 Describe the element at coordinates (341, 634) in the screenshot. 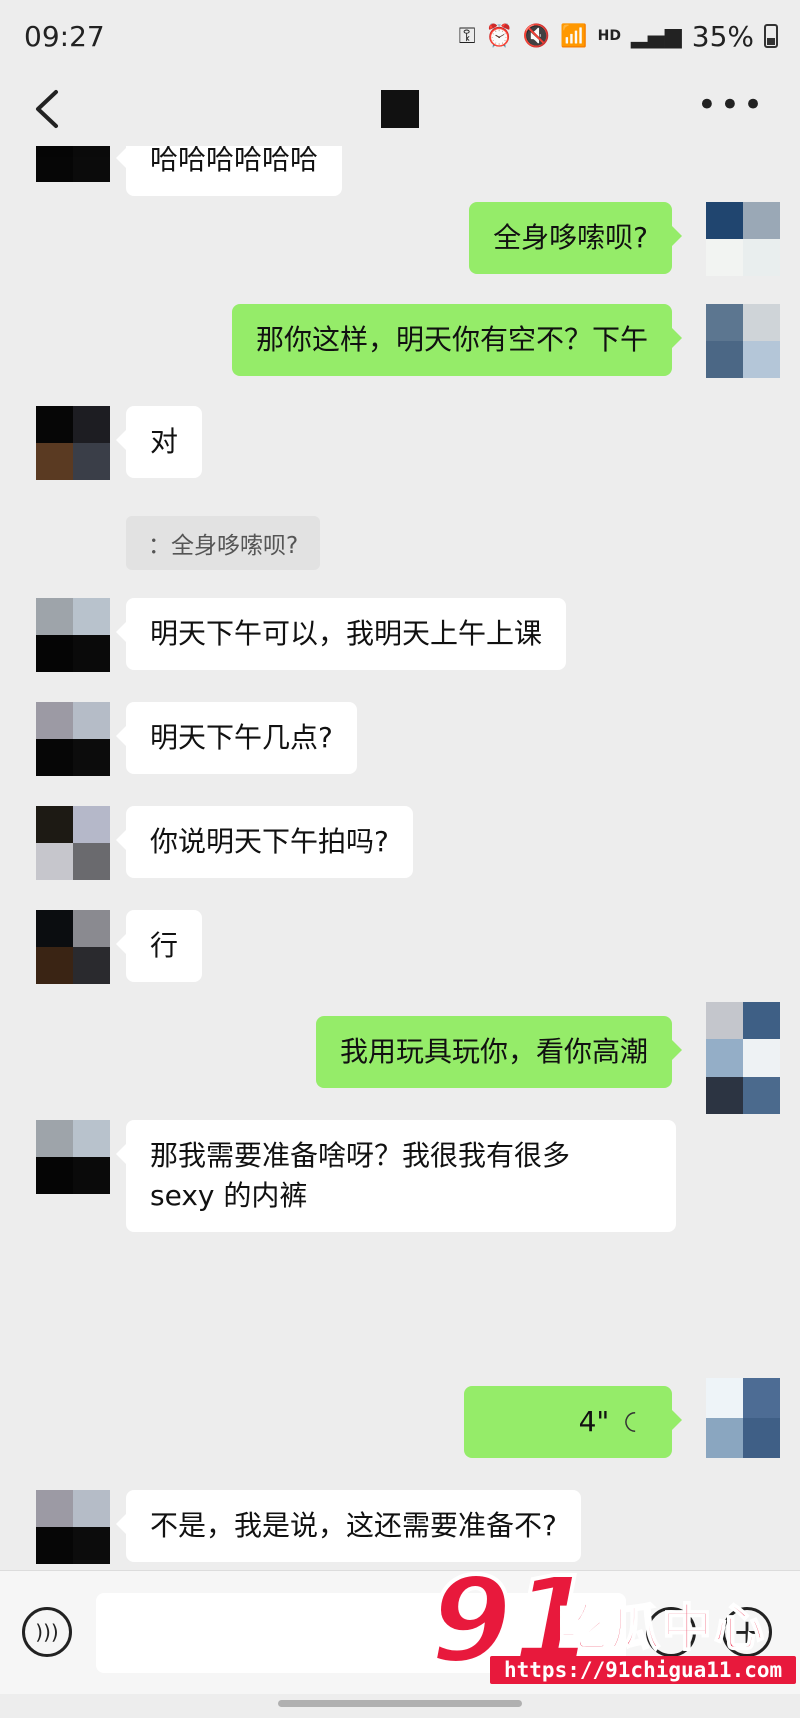

I see `incoming-message: 明天下午可以，我明天上午上课` at that location.